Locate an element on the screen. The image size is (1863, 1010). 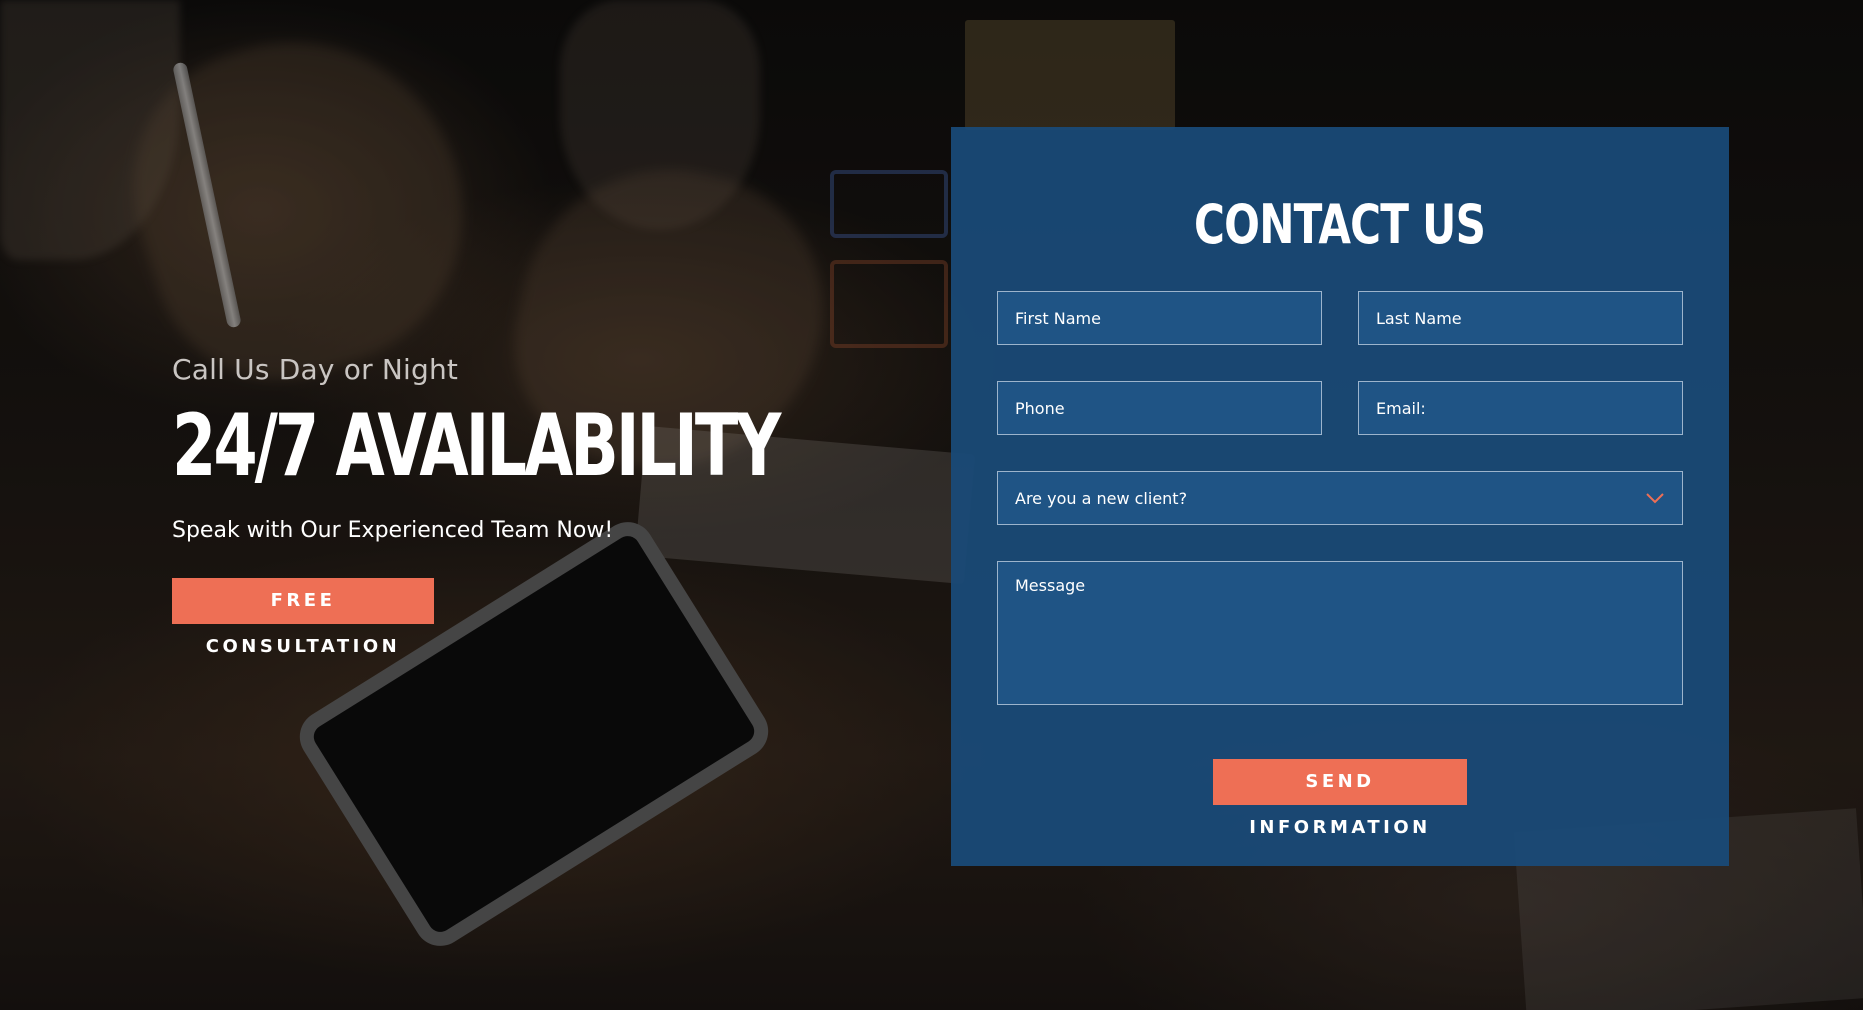
hero-headline: 24/7 AVAILABILITY is located at coordinates (476, 446).